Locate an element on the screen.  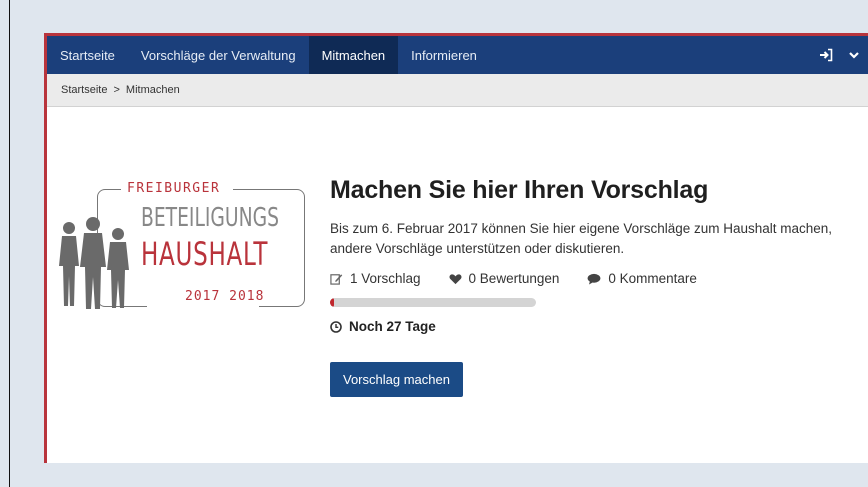
heart-icon is located at coordinates (455, 278).